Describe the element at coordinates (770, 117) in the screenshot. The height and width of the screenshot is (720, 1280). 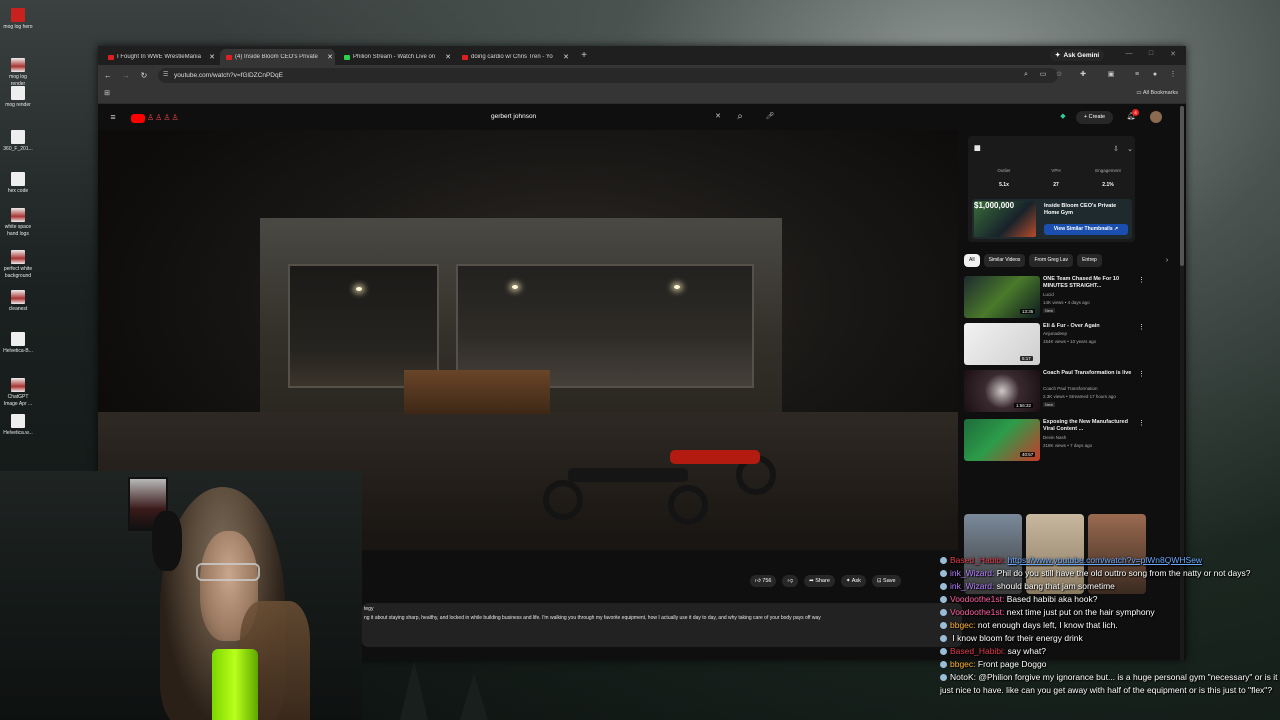
I see `microphone-icon: 🎤︎` at that location.